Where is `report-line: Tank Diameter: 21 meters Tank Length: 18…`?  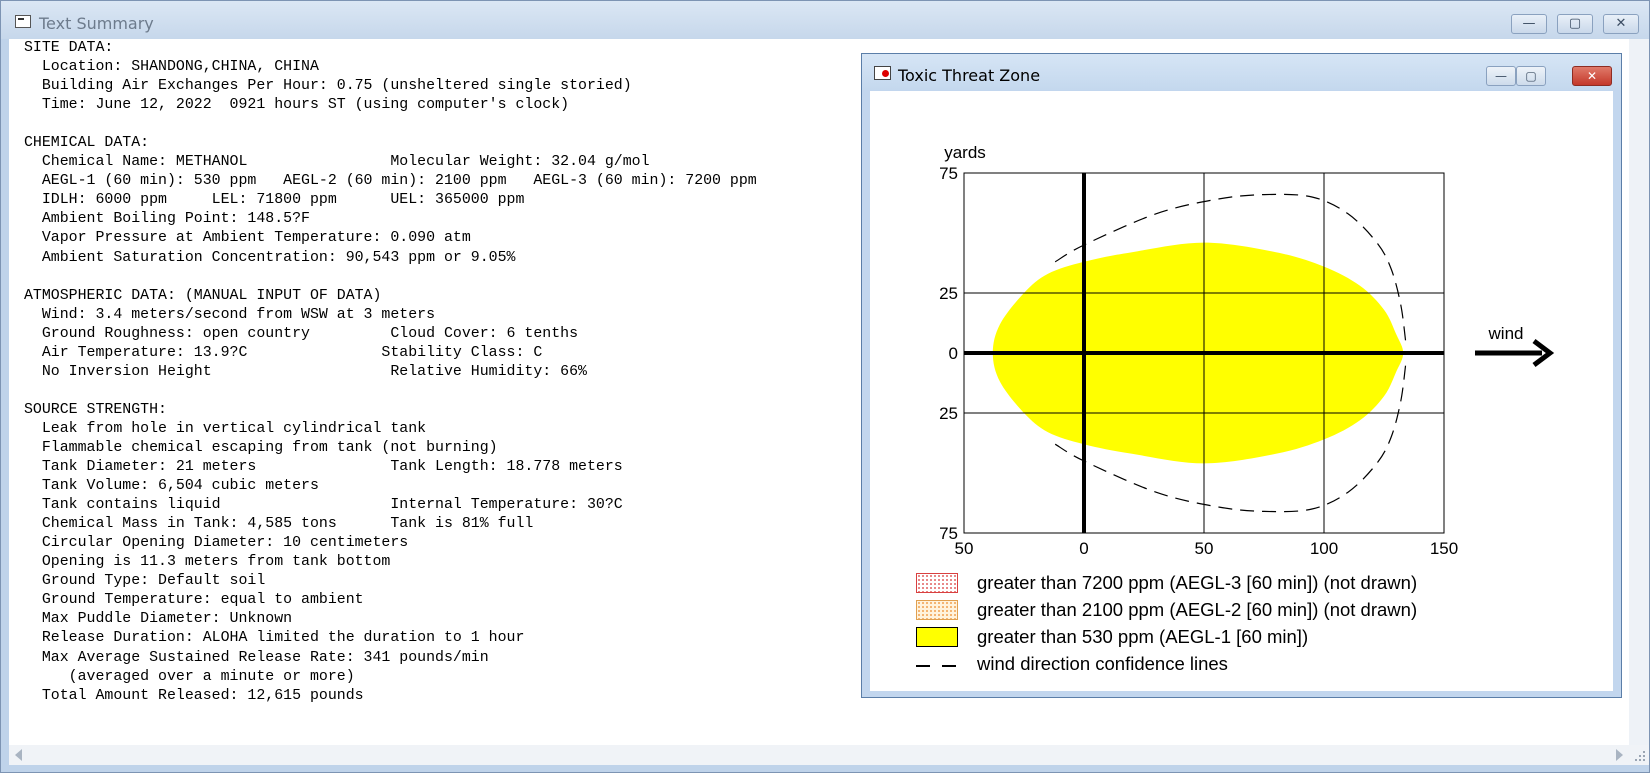 report-line: Tank Diameter: 21 meters Tank Length: 18… is located at coordinates (323, 467).